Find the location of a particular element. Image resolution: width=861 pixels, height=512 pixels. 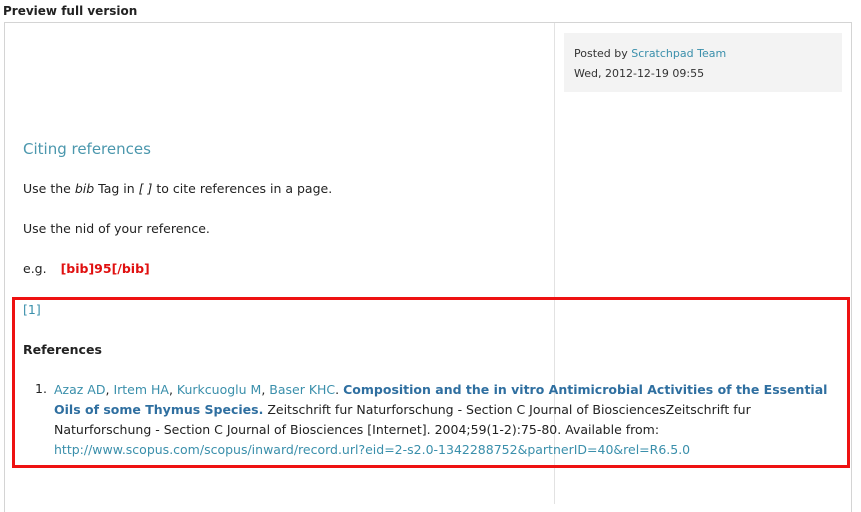

p1-after: to cite references in a page. is located at coordinates (244, 188).